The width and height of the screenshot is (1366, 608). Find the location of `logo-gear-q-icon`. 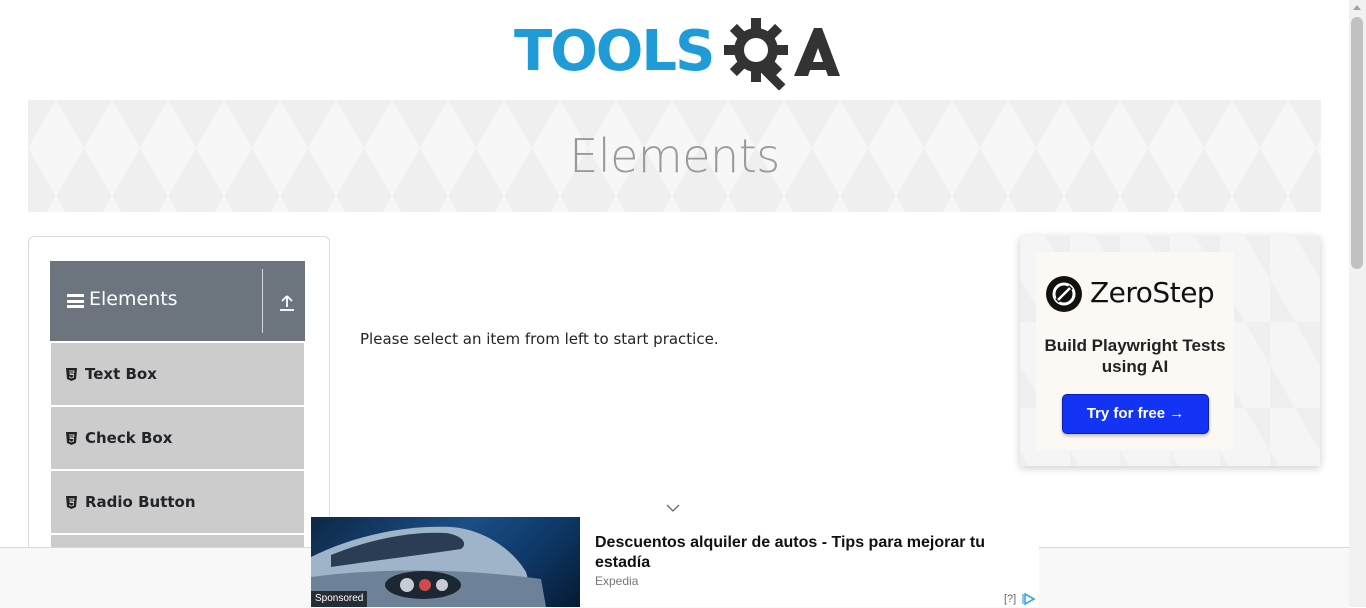

logo-gear-q-icon is located at coordinates (782, 54).